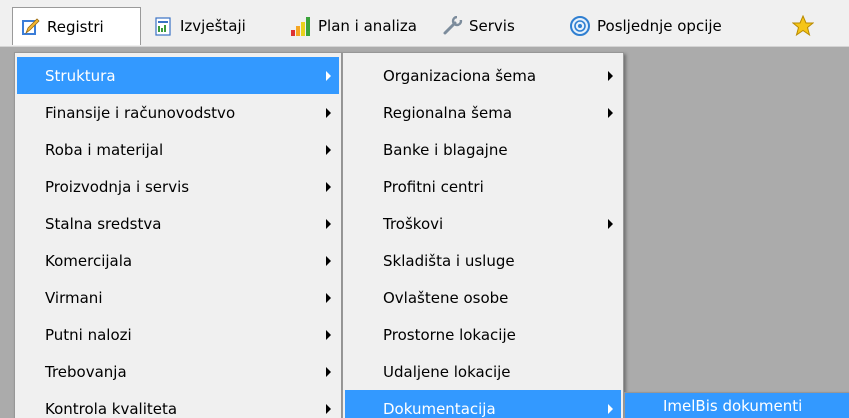 The image size is (849, 418). I want to click on history-icon, so click(580, 26).